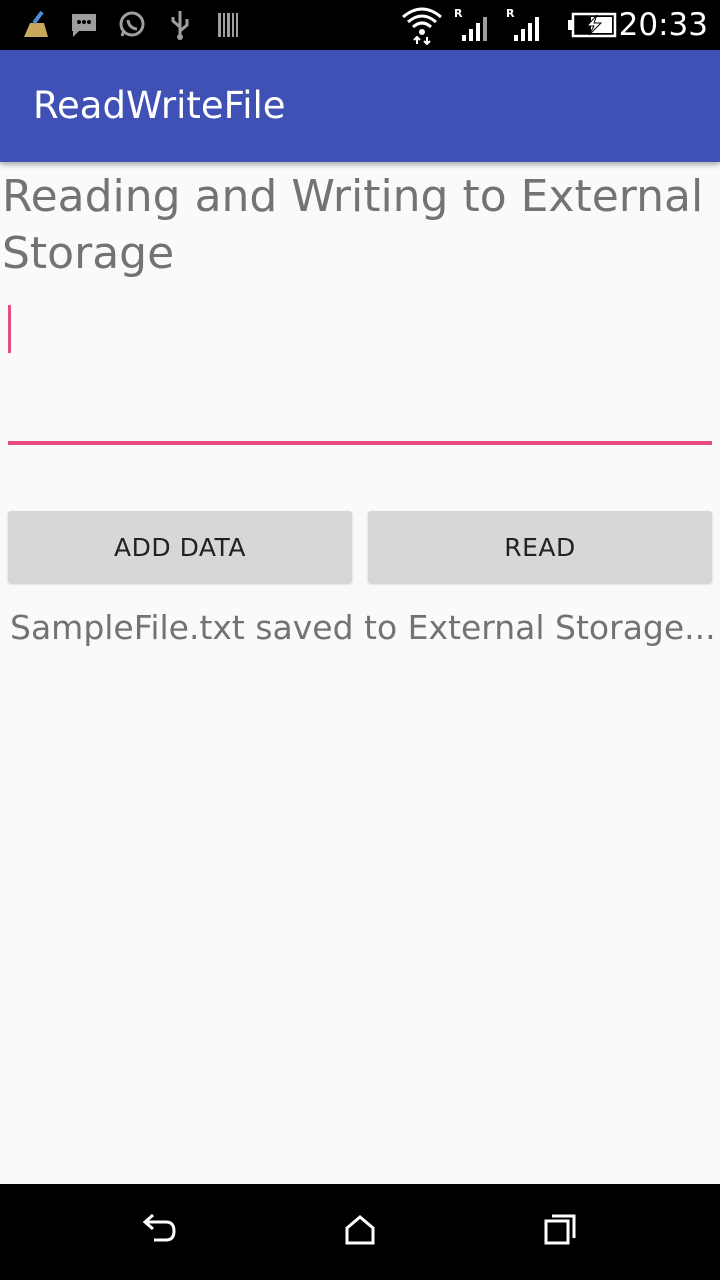 This screenshot has height=1280, width=720. I want to click on page-heading: Reading and Writing to External Storage, so click(353, 225).